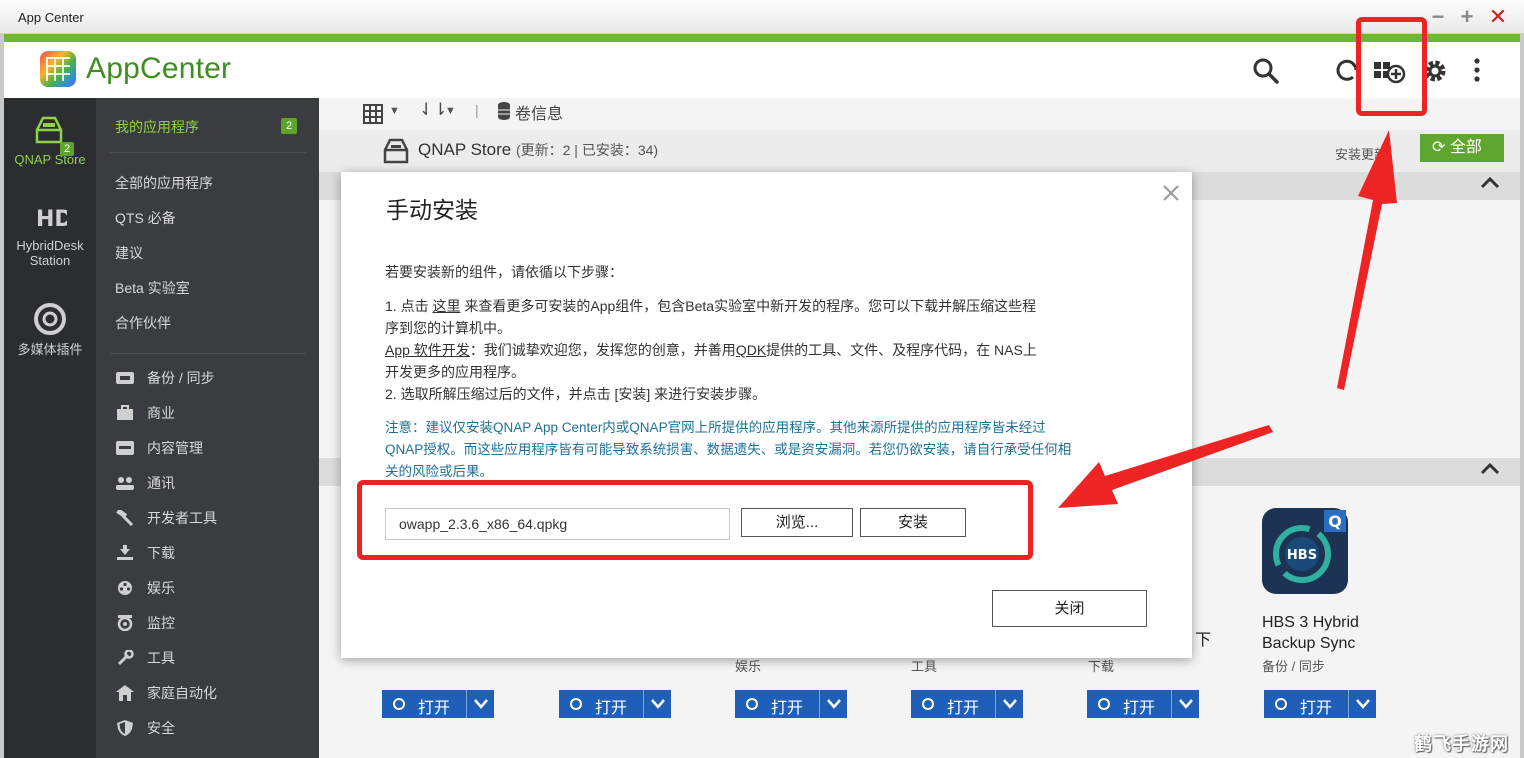 The width and height of the screenshot is (1524, 758). I want to click on volume-info-button: 卷信息, so click(539, 112).